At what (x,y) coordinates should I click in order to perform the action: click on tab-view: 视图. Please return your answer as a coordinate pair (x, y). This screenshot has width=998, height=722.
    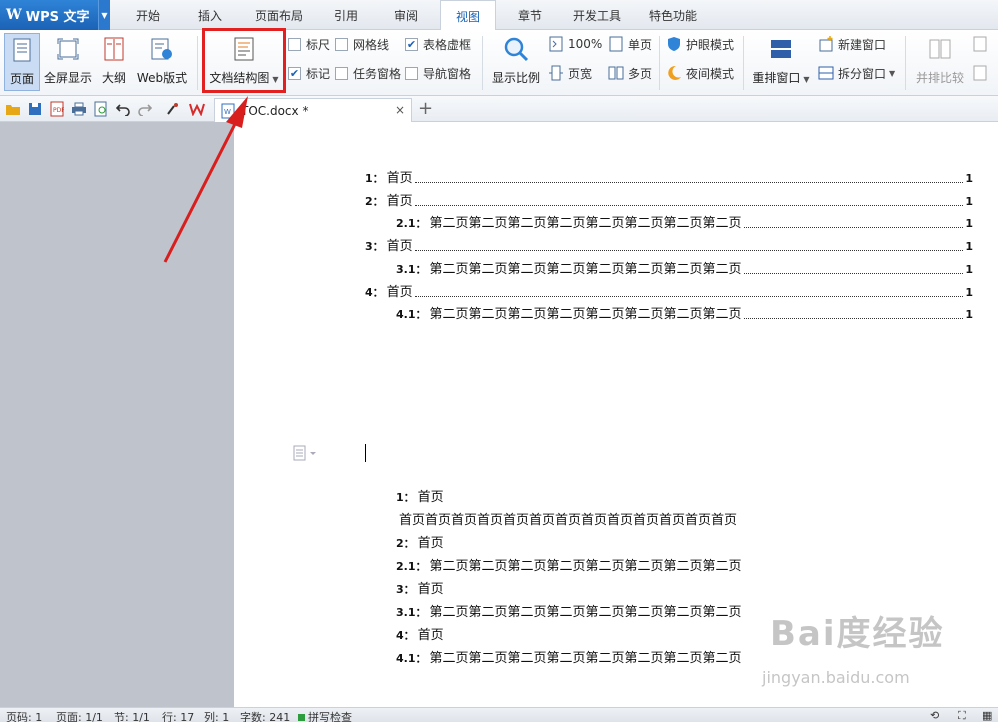
    Looking at the image, I should click on (468, 15).